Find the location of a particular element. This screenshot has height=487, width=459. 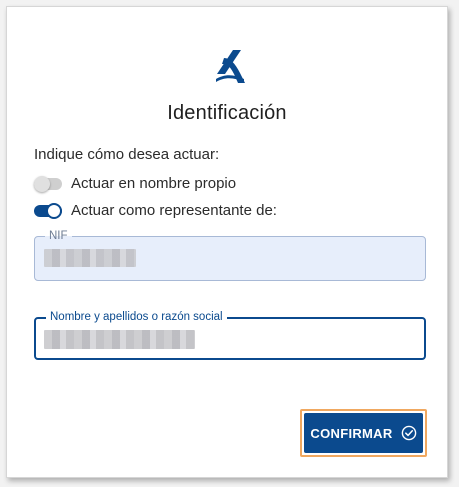

option-own-behalf: Actuar en nombre propio is located at coordinates (135, 183).